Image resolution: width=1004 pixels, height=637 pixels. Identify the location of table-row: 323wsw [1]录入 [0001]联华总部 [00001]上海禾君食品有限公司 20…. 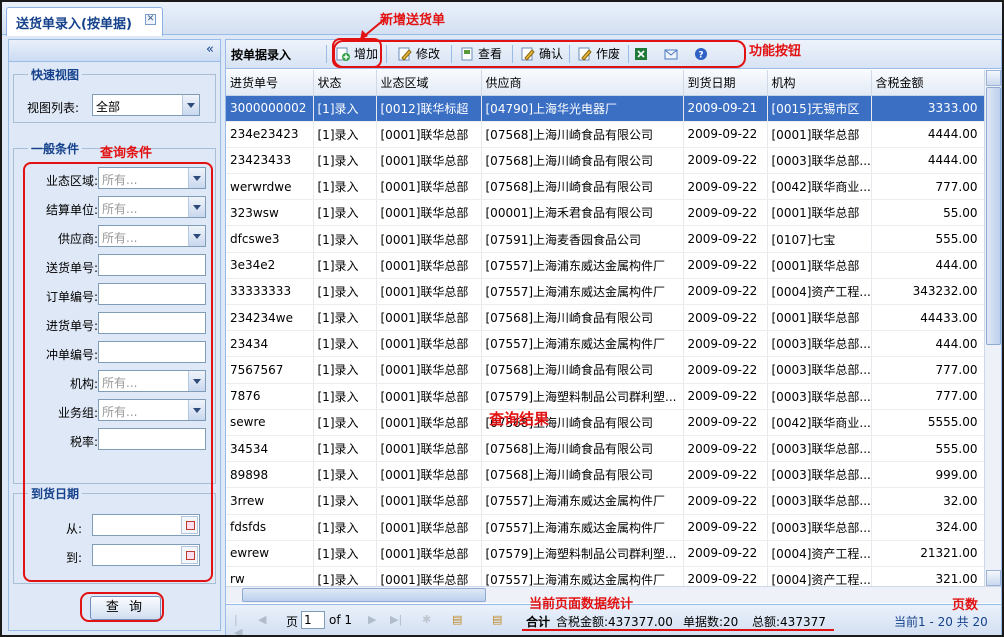
(605, 213).